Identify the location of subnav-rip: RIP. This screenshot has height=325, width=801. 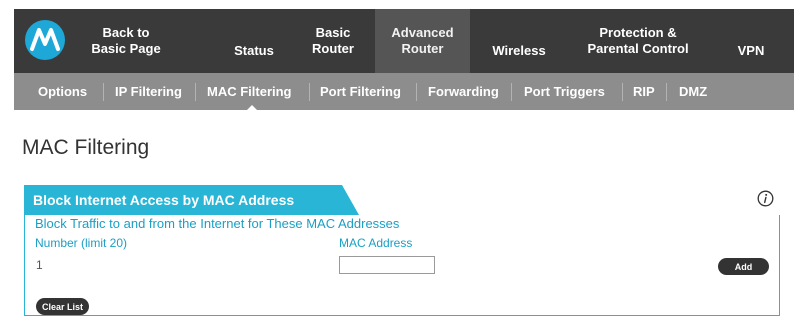
(644, 91).